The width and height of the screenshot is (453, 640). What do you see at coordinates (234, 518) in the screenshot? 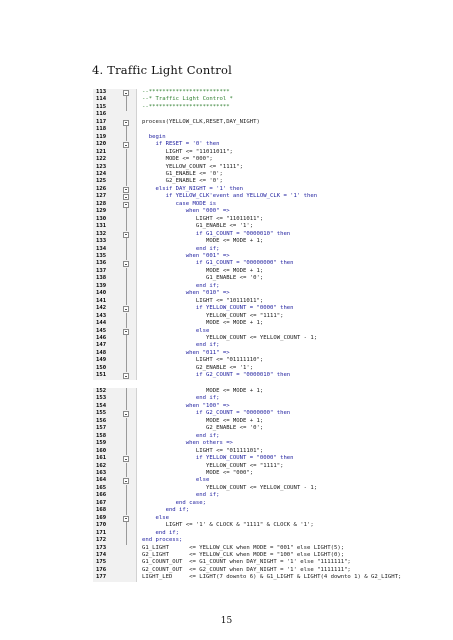
I see `code-line: 169 else` at bounding box center [234, 518].